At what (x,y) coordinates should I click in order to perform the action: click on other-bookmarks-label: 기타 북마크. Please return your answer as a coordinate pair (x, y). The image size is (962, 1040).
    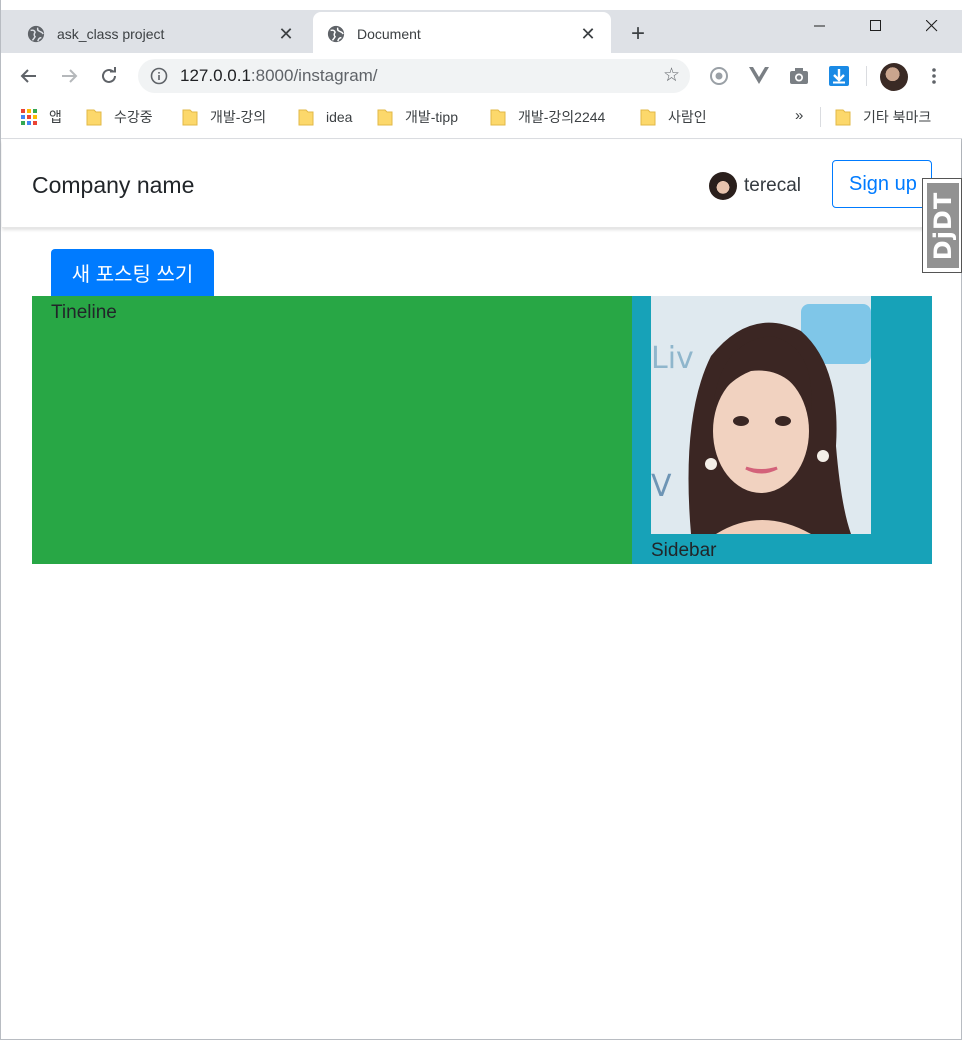
    Looking at the image, I should click on (897, 117).